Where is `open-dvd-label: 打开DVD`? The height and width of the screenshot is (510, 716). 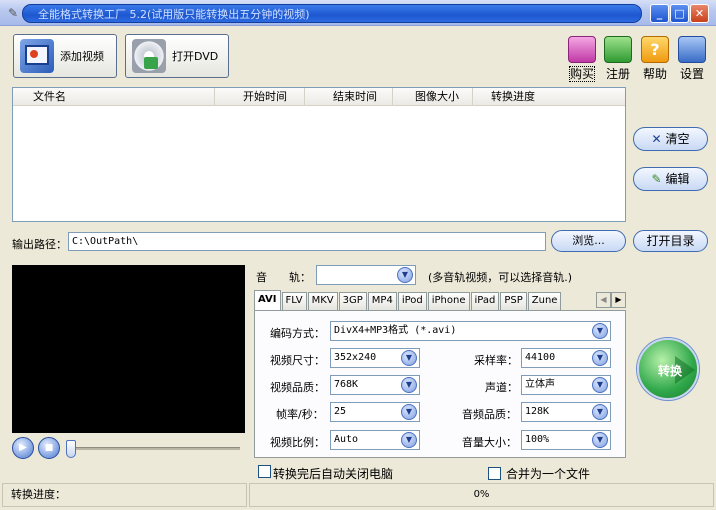
open-dvd-label: 打开DVD is located at coordinates (195, 56).